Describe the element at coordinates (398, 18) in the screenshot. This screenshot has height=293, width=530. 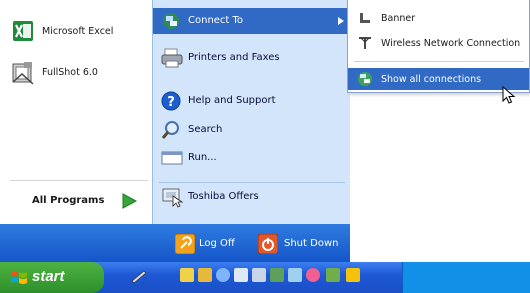
I see `submenu-item-label: Banner` at that location.